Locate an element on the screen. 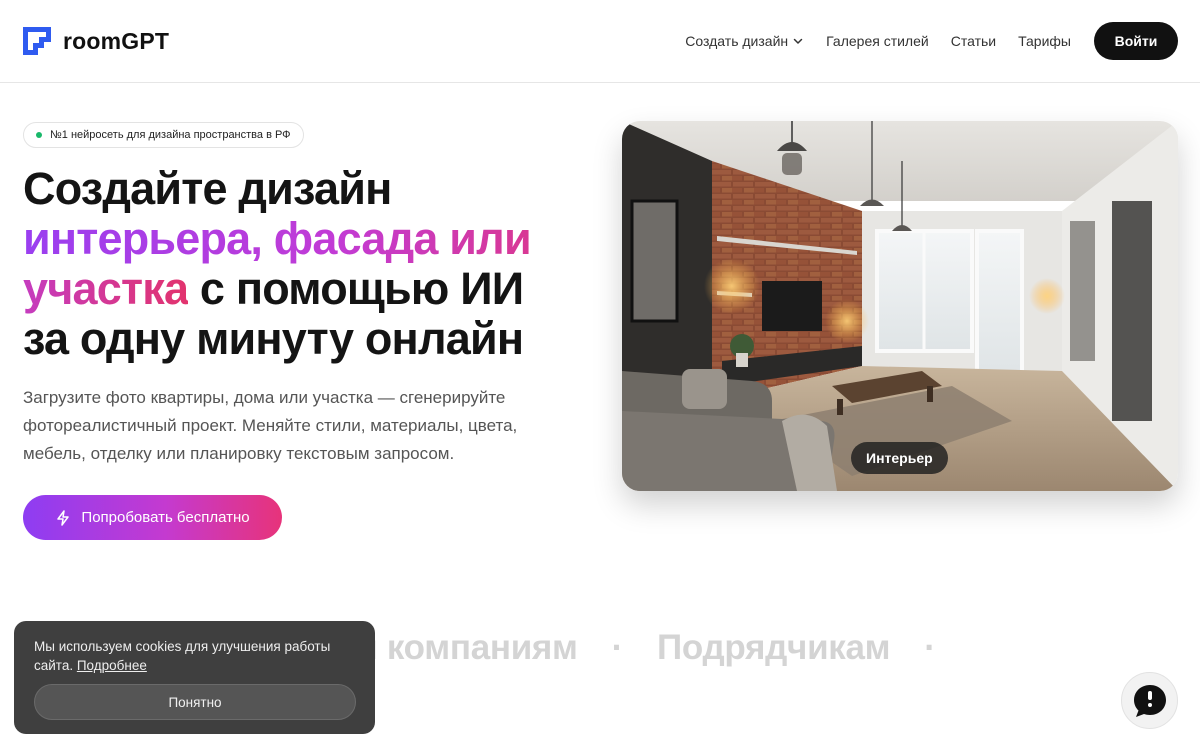 The height and width of the screenshot is (750, 1200). chat-widget-button is located at coordinates (1149, 700).